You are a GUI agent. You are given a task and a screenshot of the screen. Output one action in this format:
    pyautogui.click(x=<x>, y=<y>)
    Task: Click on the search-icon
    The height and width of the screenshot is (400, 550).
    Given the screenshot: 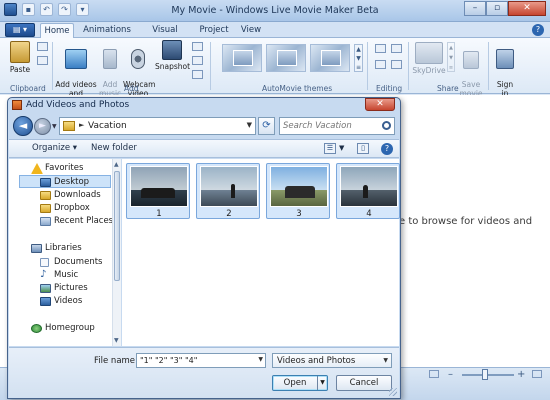 What is the action you would take?
    pyautogui.click(x=386, y=125)
    